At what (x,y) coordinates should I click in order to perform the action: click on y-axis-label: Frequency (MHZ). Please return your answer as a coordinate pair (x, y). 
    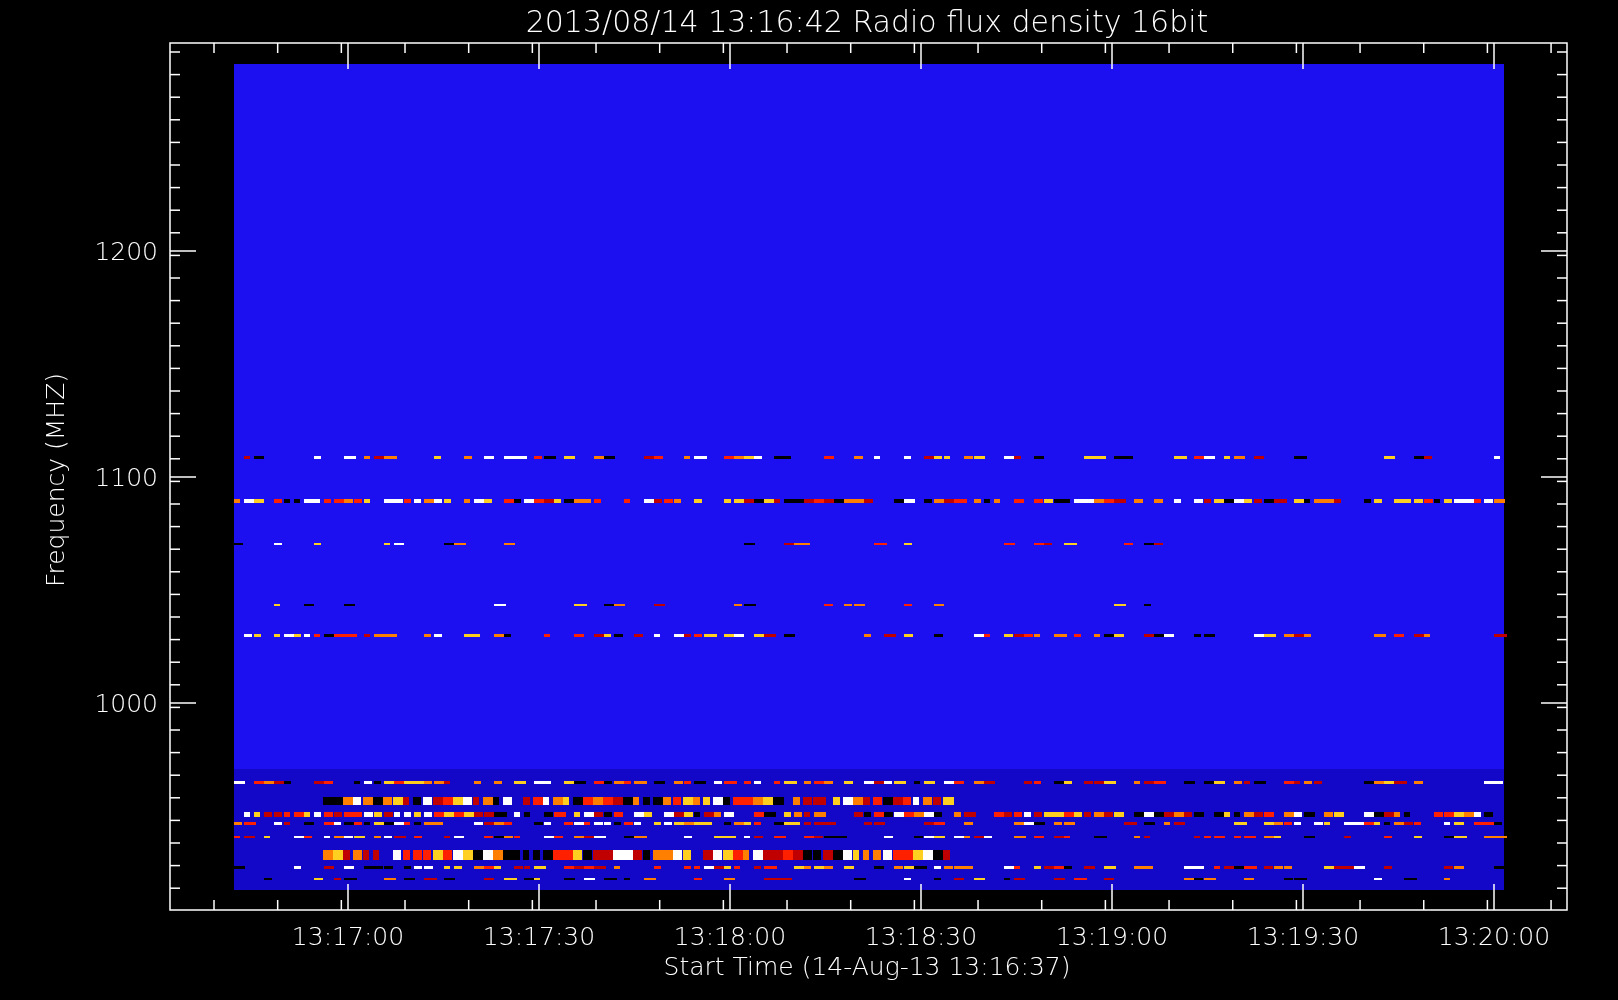
    Looking at the image, I should click on (55, 480).